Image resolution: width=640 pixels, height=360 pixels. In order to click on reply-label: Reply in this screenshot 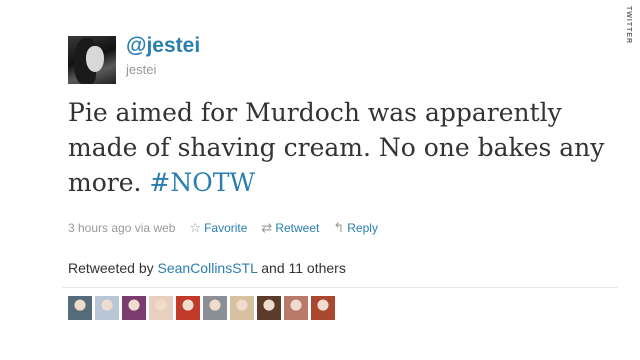, I will do `click(362, 228)`.